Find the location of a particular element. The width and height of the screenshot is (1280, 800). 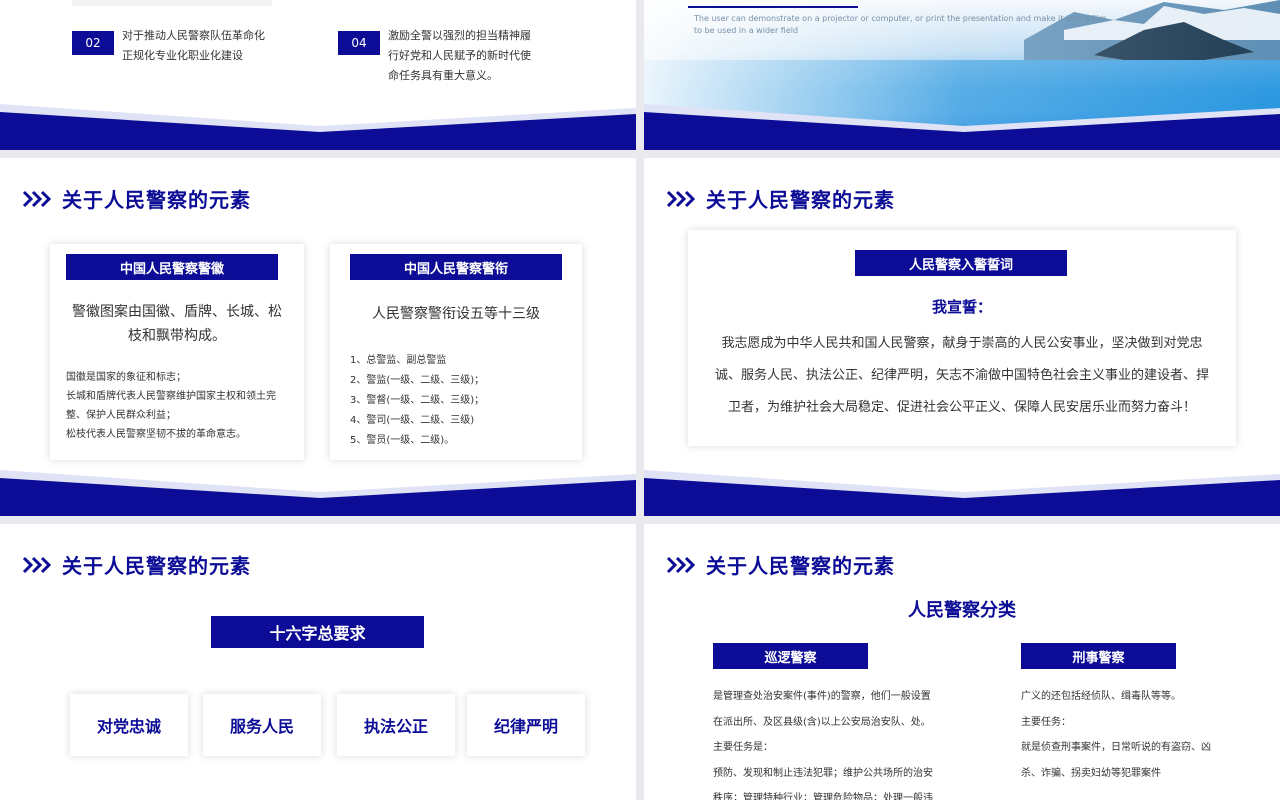

column-label: 巡逻警察 is located at coordinates (790, 656).